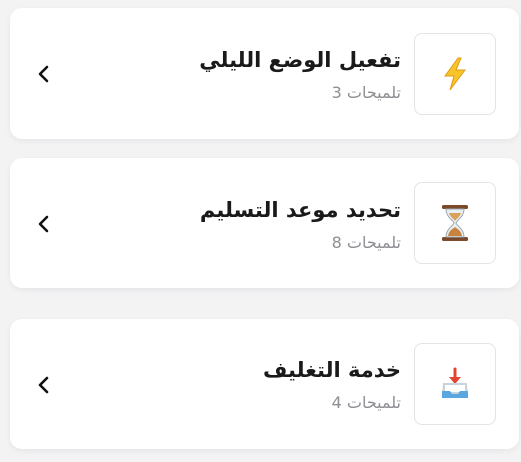 The width and height of the screenshot is (521, 462). I want to click on list-item-text: خدمة التغليف 4 تلميحات, so click(332, 385).